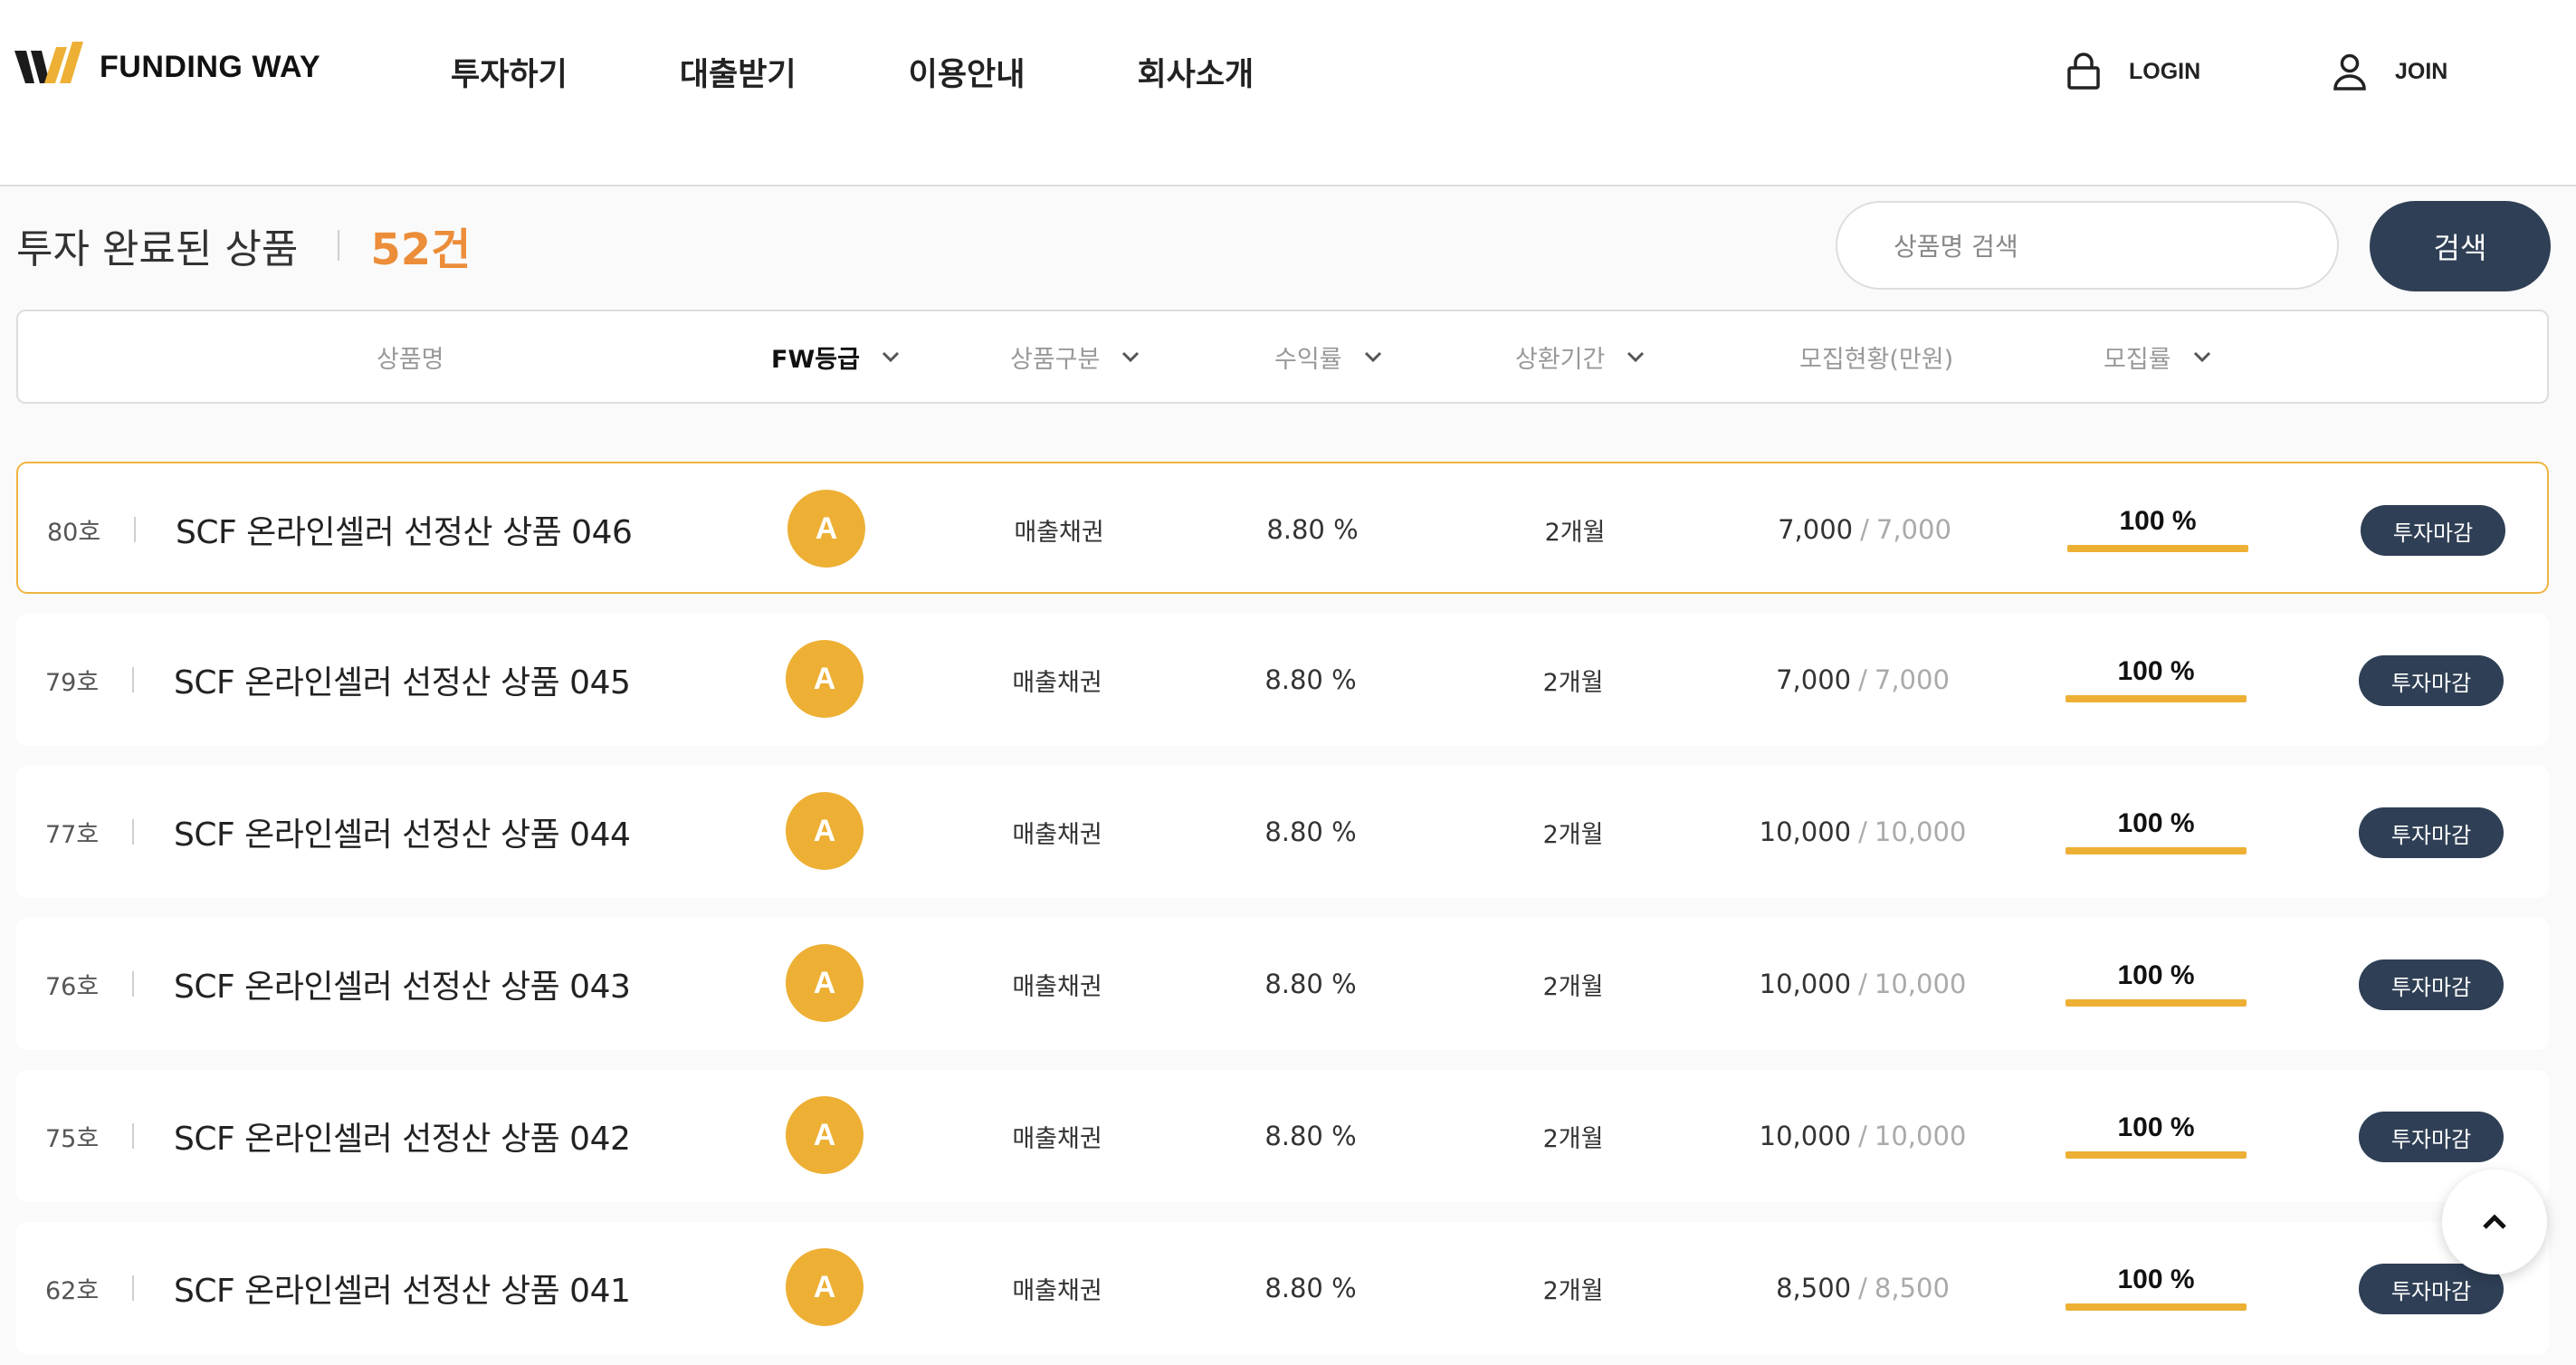 The height and width of the screenshot is (1365, 2576). Describe the element at coordinates (2084, 71) in the screenshot. I see `lock-icon` at that location.